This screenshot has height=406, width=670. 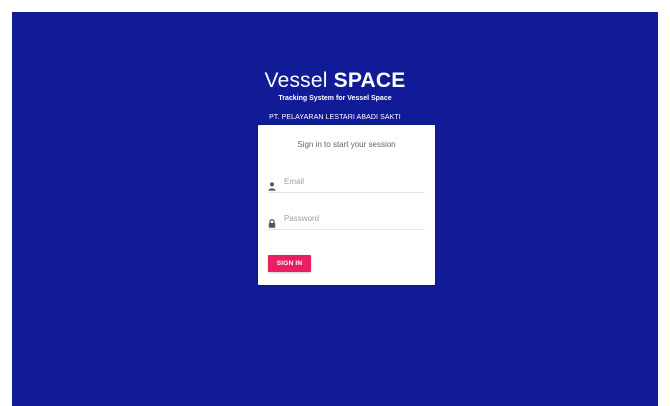 I want to click on person-icon, so click(x=272, y=184).